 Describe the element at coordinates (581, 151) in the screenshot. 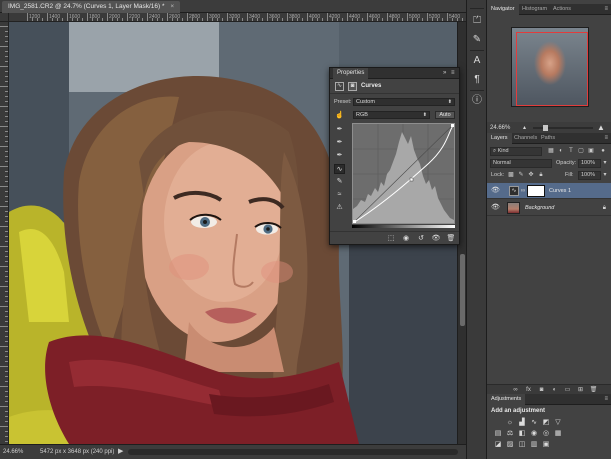

I see `filter-shape-icon: ▢` at that location.